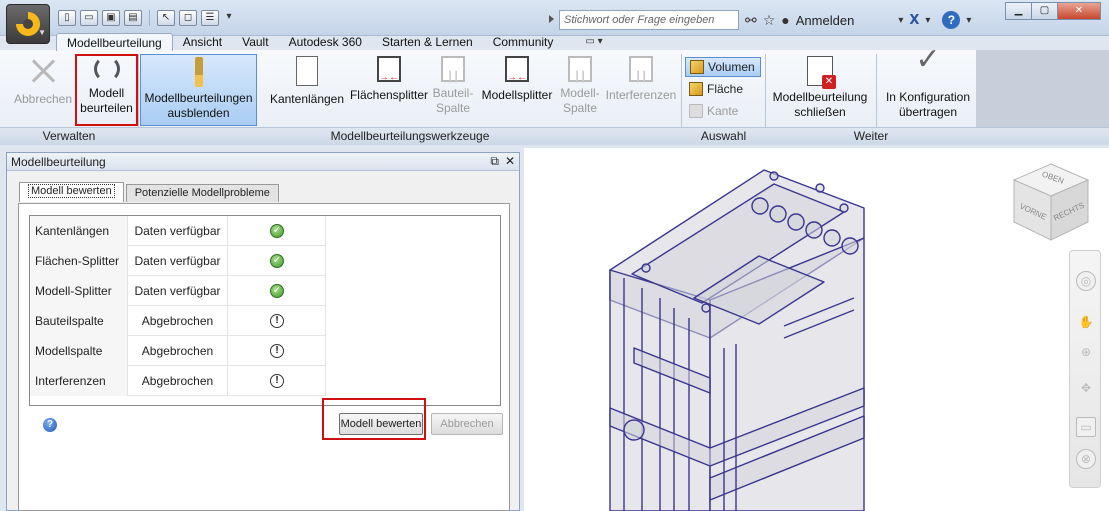 The height and width of the screenshot is (511, 1109). I want to click on modellbeurteilung-schliessen-button: Modellbeurteilung schließen, so click(820, 90).